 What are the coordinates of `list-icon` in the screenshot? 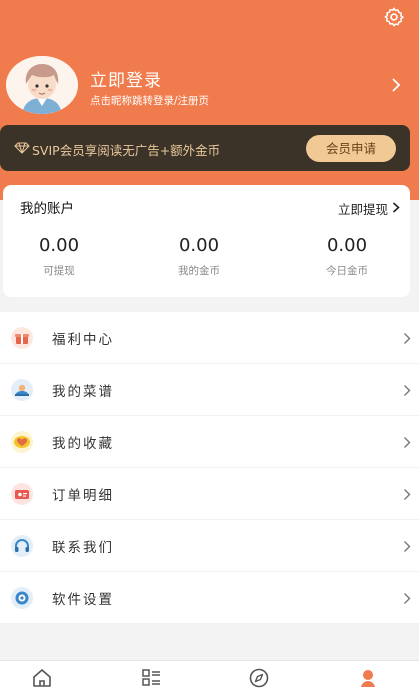 It's located at (151, 678).